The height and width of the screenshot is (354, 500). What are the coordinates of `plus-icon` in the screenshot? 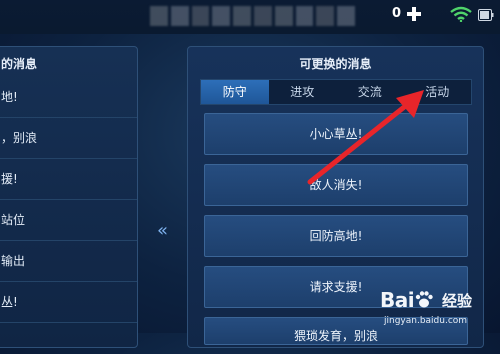 It's located at (414, 14).